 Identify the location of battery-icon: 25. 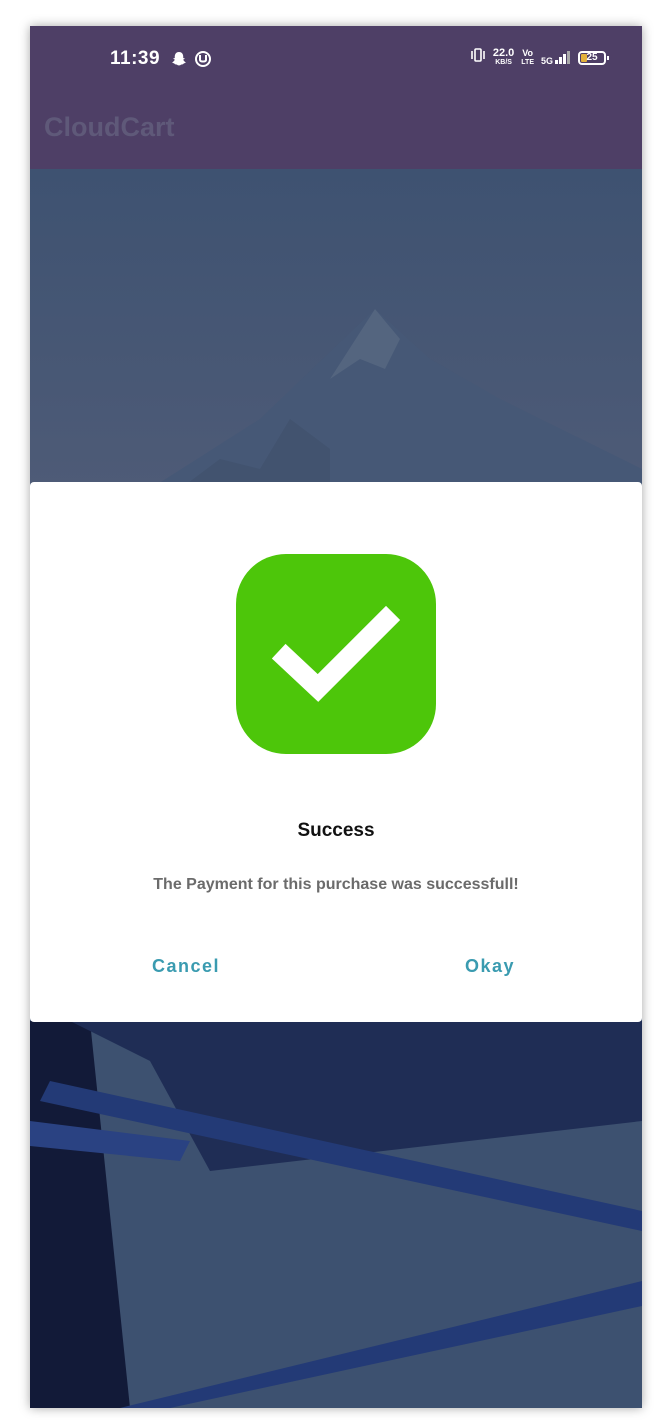
(593, 57).